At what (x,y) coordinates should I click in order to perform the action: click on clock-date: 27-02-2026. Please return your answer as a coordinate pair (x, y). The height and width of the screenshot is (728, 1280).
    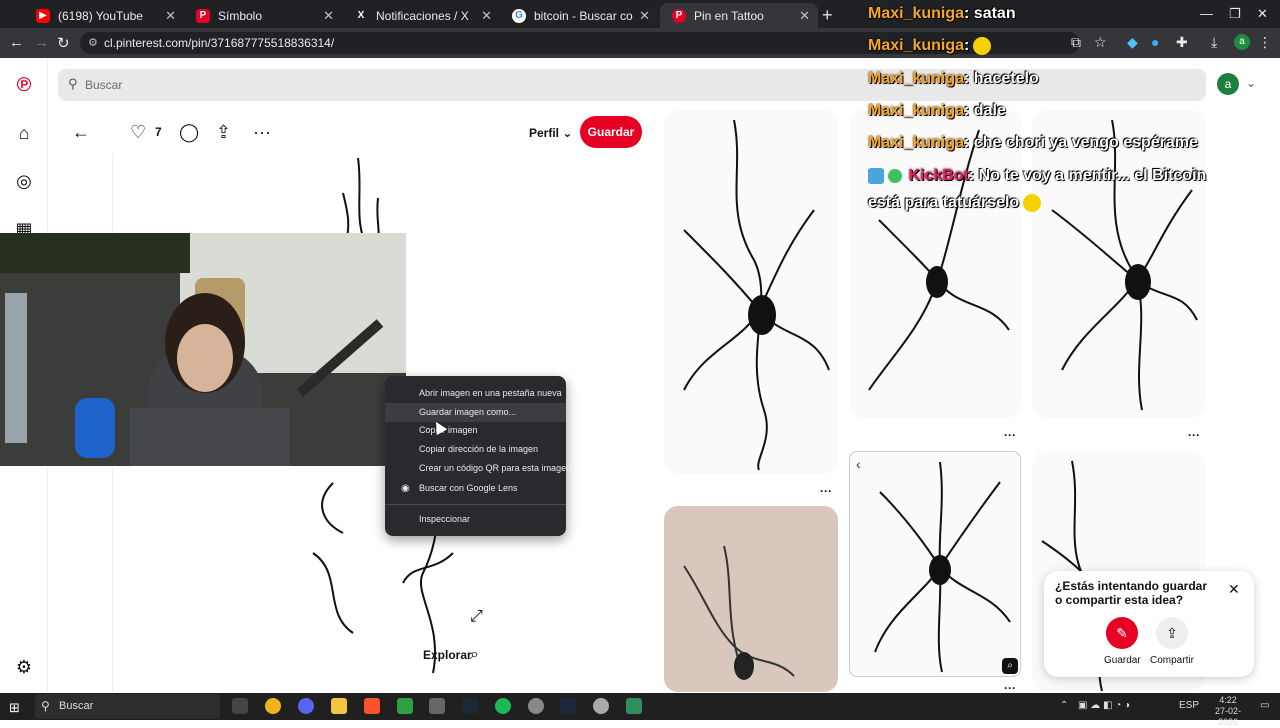
    Looking at the image, I should click on (1227, 716).